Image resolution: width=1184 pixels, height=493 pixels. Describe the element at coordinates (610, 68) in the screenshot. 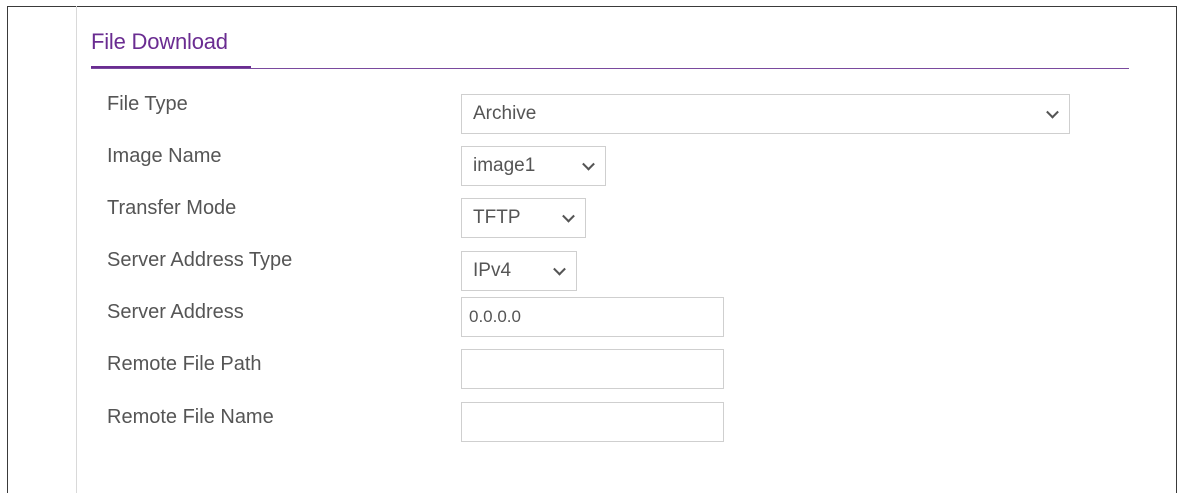

I see `tab-bar-divider` at that location.